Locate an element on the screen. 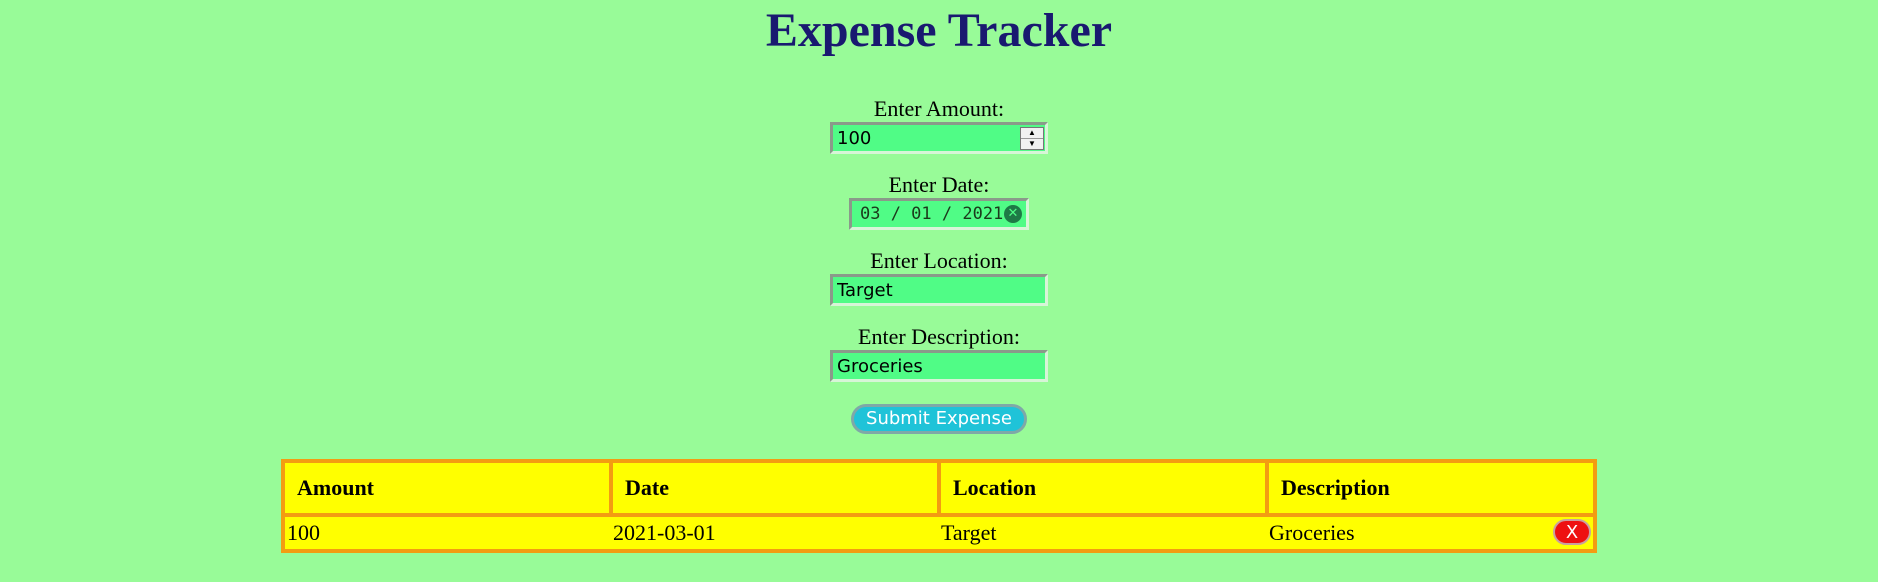 Image resolution: width=1878 pixels, height=582 pixels. amount-label: Enter Amount: is located at coordinates (939, 108).